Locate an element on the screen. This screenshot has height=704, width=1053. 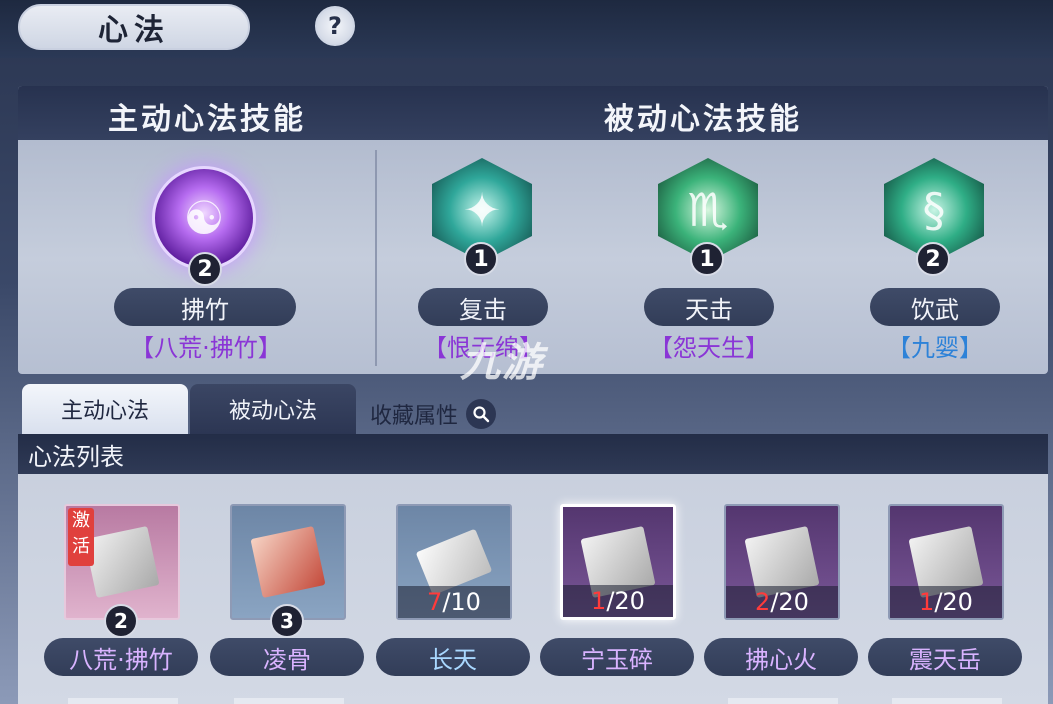
xinfa-name: 长天 is located at coordinates (453, 657).